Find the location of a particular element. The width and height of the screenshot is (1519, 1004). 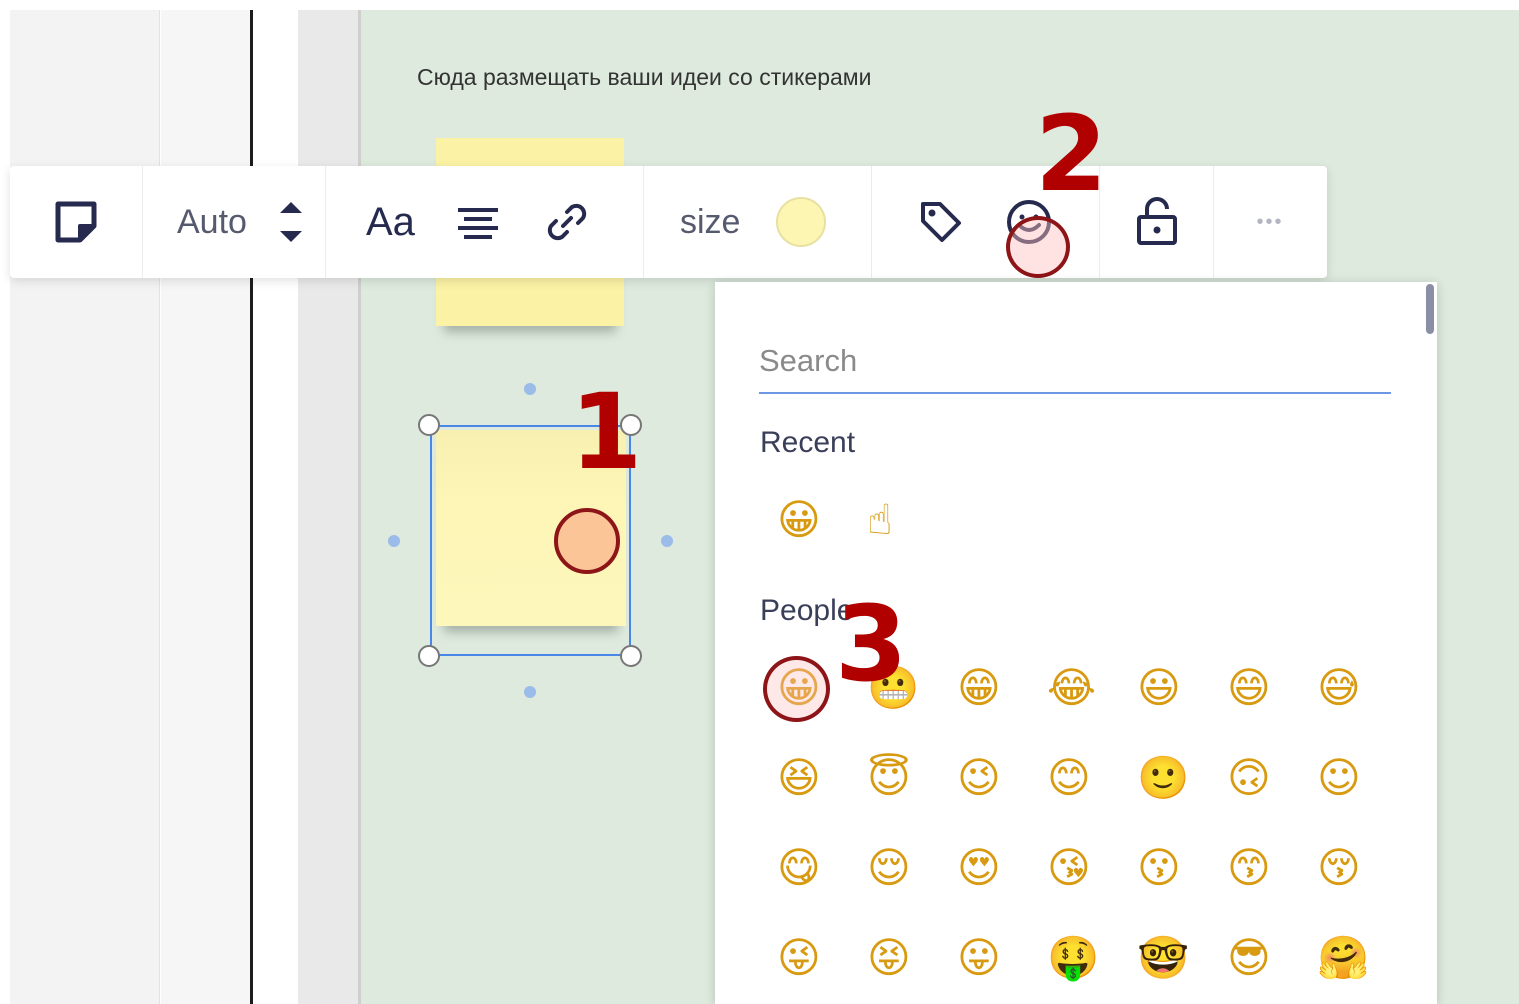

emoji-item: 😌 is located at coordinates (894, 868).